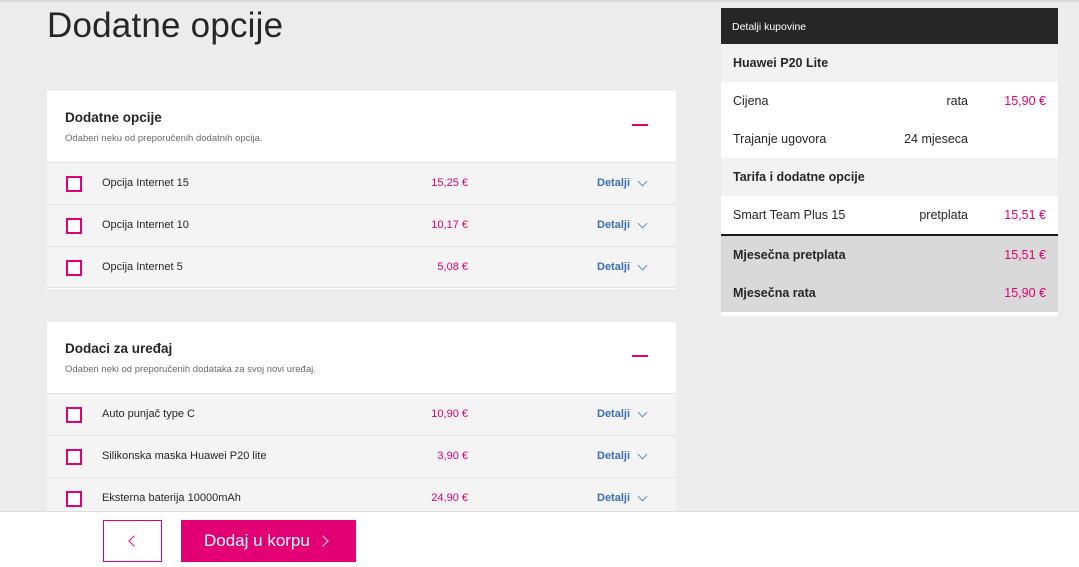  Describe the element at coordinates (1025, 255) in the screenshot. I see `summary-monthly-subscription-value: 15,51 €` at that location.